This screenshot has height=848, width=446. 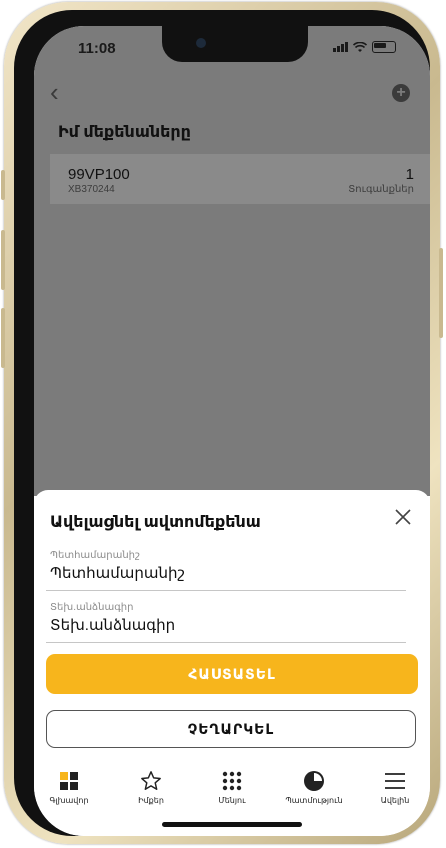 What do you see at coordinates (232, 674) in the screenshot?
I see `confirm-button: ՀԱՍՏԱՏԵԼ` at bounding box center [232, 674].